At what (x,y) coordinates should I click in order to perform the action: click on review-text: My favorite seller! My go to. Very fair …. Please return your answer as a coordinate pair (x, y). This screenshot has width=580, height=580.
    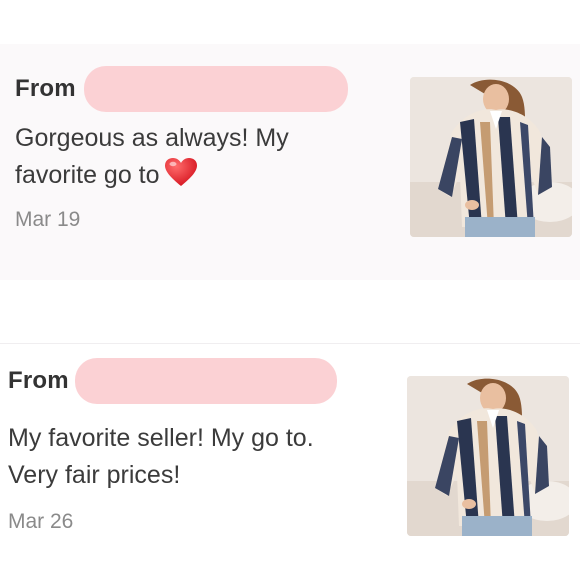
    Looking at the image, I should click on (161, 456).